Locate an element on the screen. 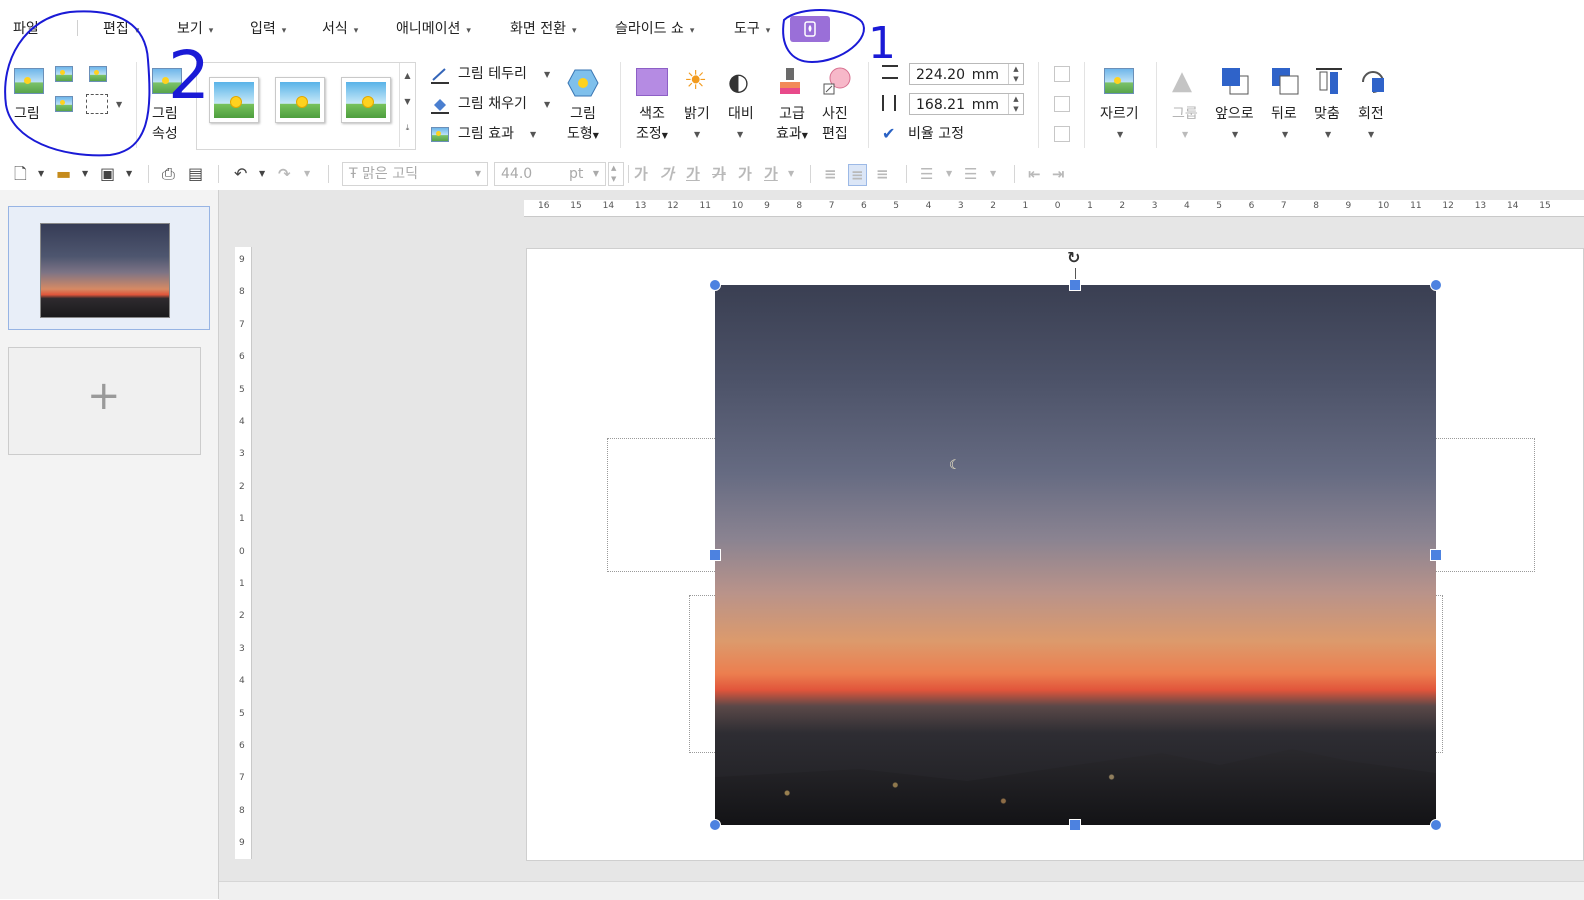 This screenshot has width=1584, height=900. reset-picture-icon is located at coordinates (98, 74).